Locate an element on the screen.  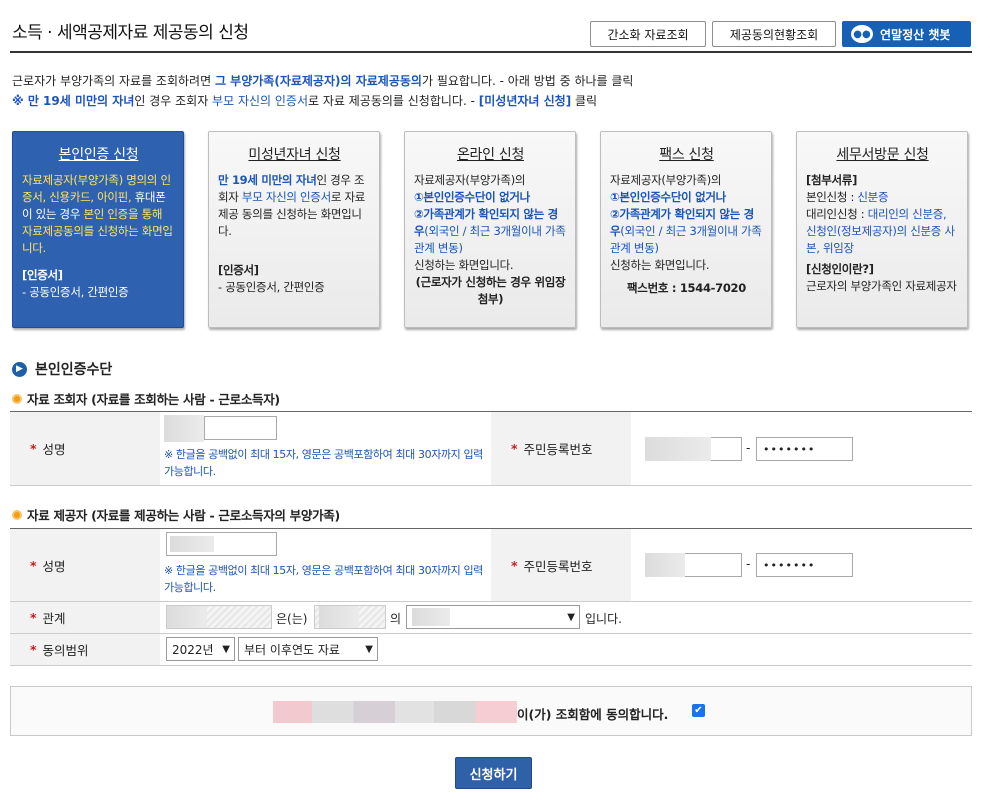
relation-label: * 관계 is located at coordinates (85, 617).